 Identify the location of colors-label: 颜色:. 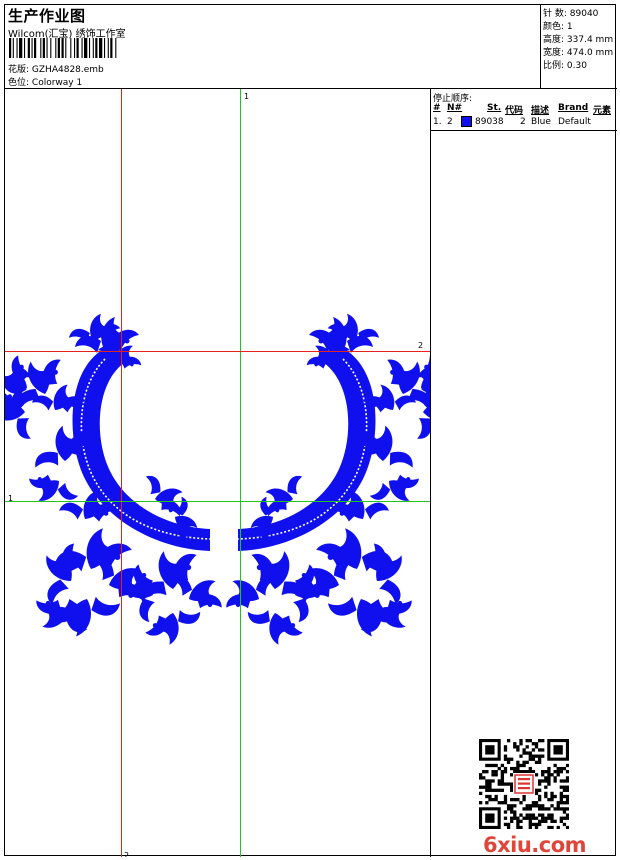
(554, 27).